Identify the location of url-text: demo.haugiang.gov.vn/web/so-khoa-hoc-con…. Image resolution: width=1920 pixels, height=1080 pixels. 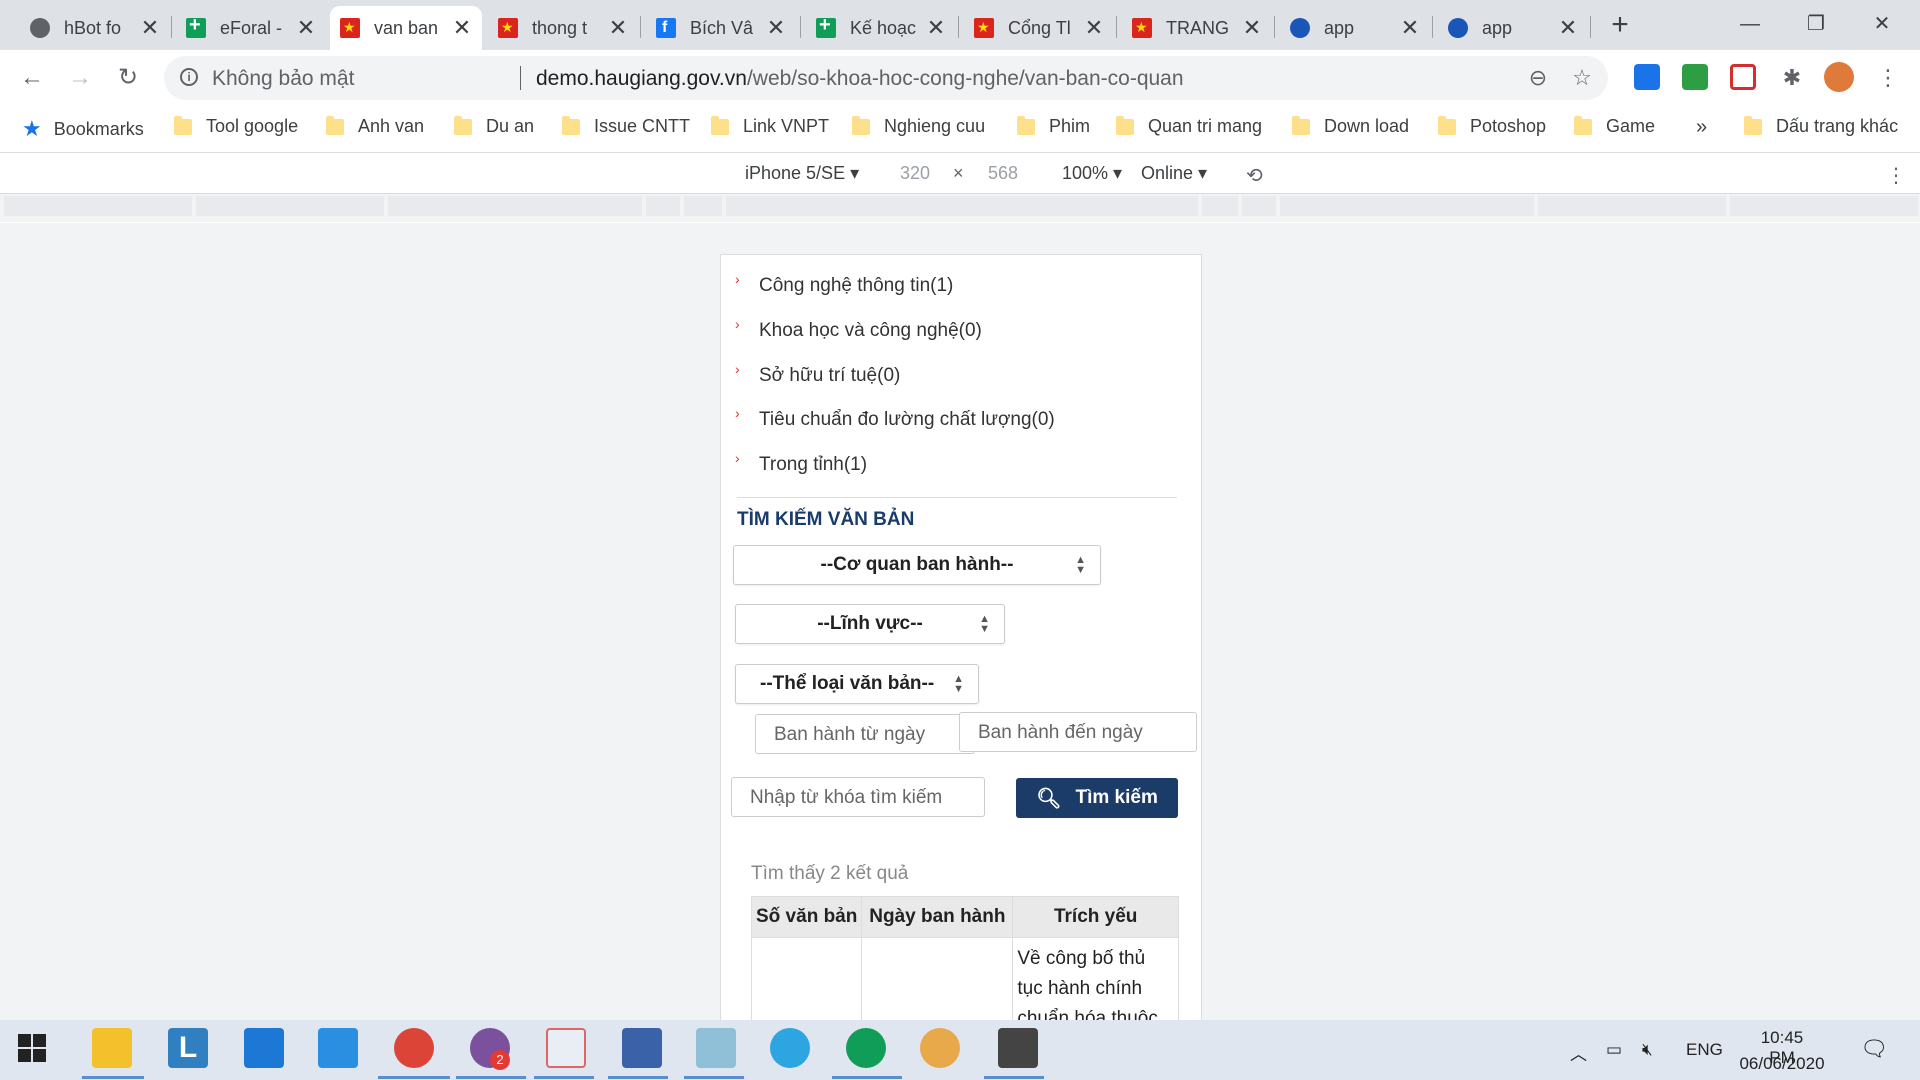
(860, 79).